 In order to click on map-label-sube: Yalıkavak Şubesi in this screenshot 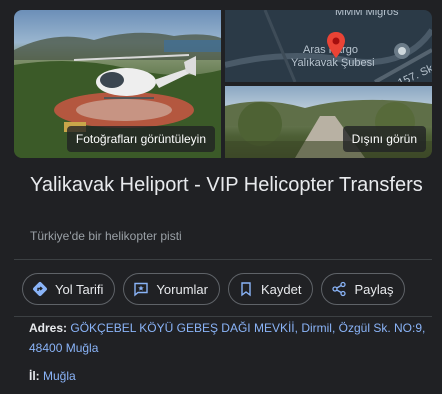, I will do `click(333, 63)`.